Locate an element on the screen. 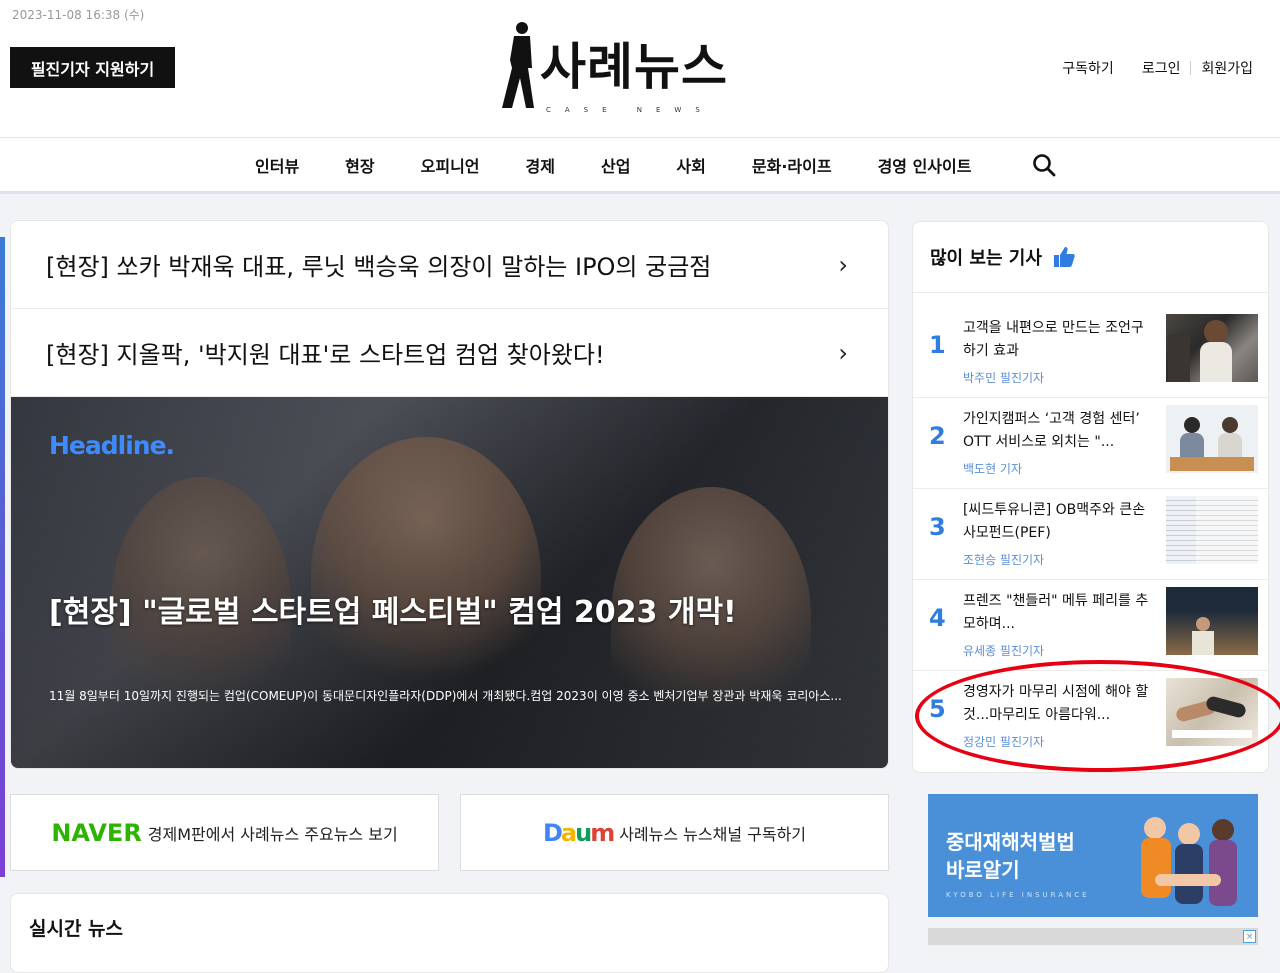 Image resolution: width=1280 pixels, height=973 pixels. logo-wordmark: 사례뉴스 is located at coordinates (634, 67).